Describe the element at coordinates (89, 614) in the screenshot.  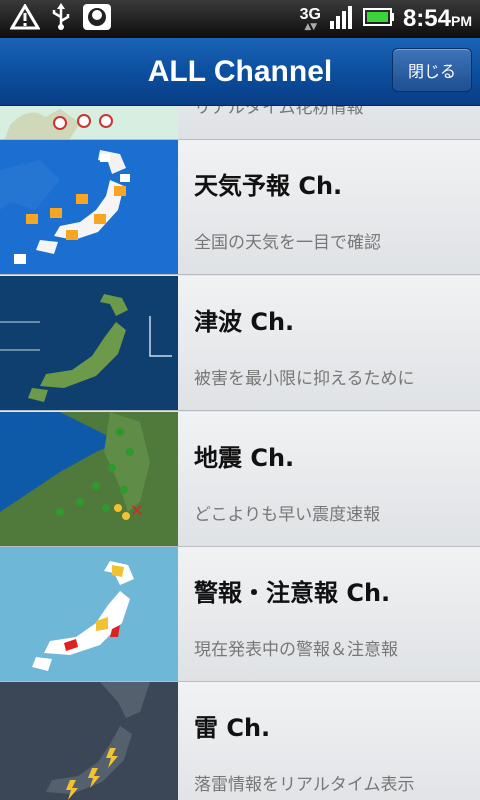
I see `warning-map-thumbnail` at that location.